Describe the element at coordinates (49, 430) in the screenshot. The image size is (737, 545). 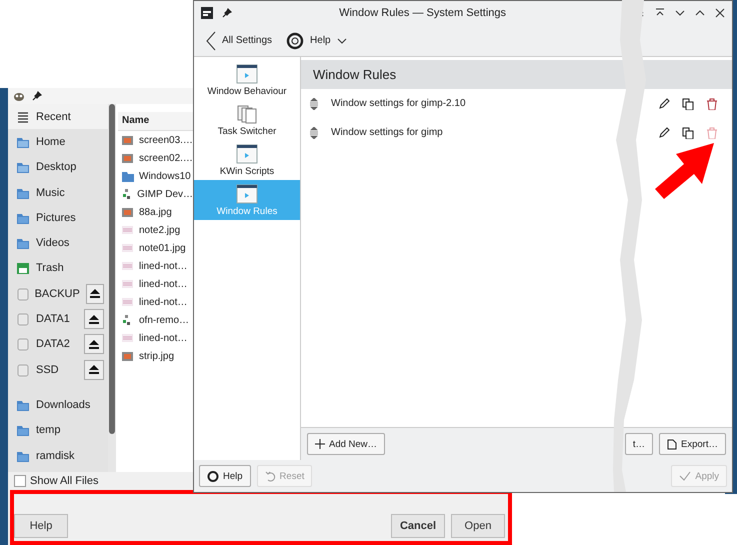
I see `place-label: temp` at that location.